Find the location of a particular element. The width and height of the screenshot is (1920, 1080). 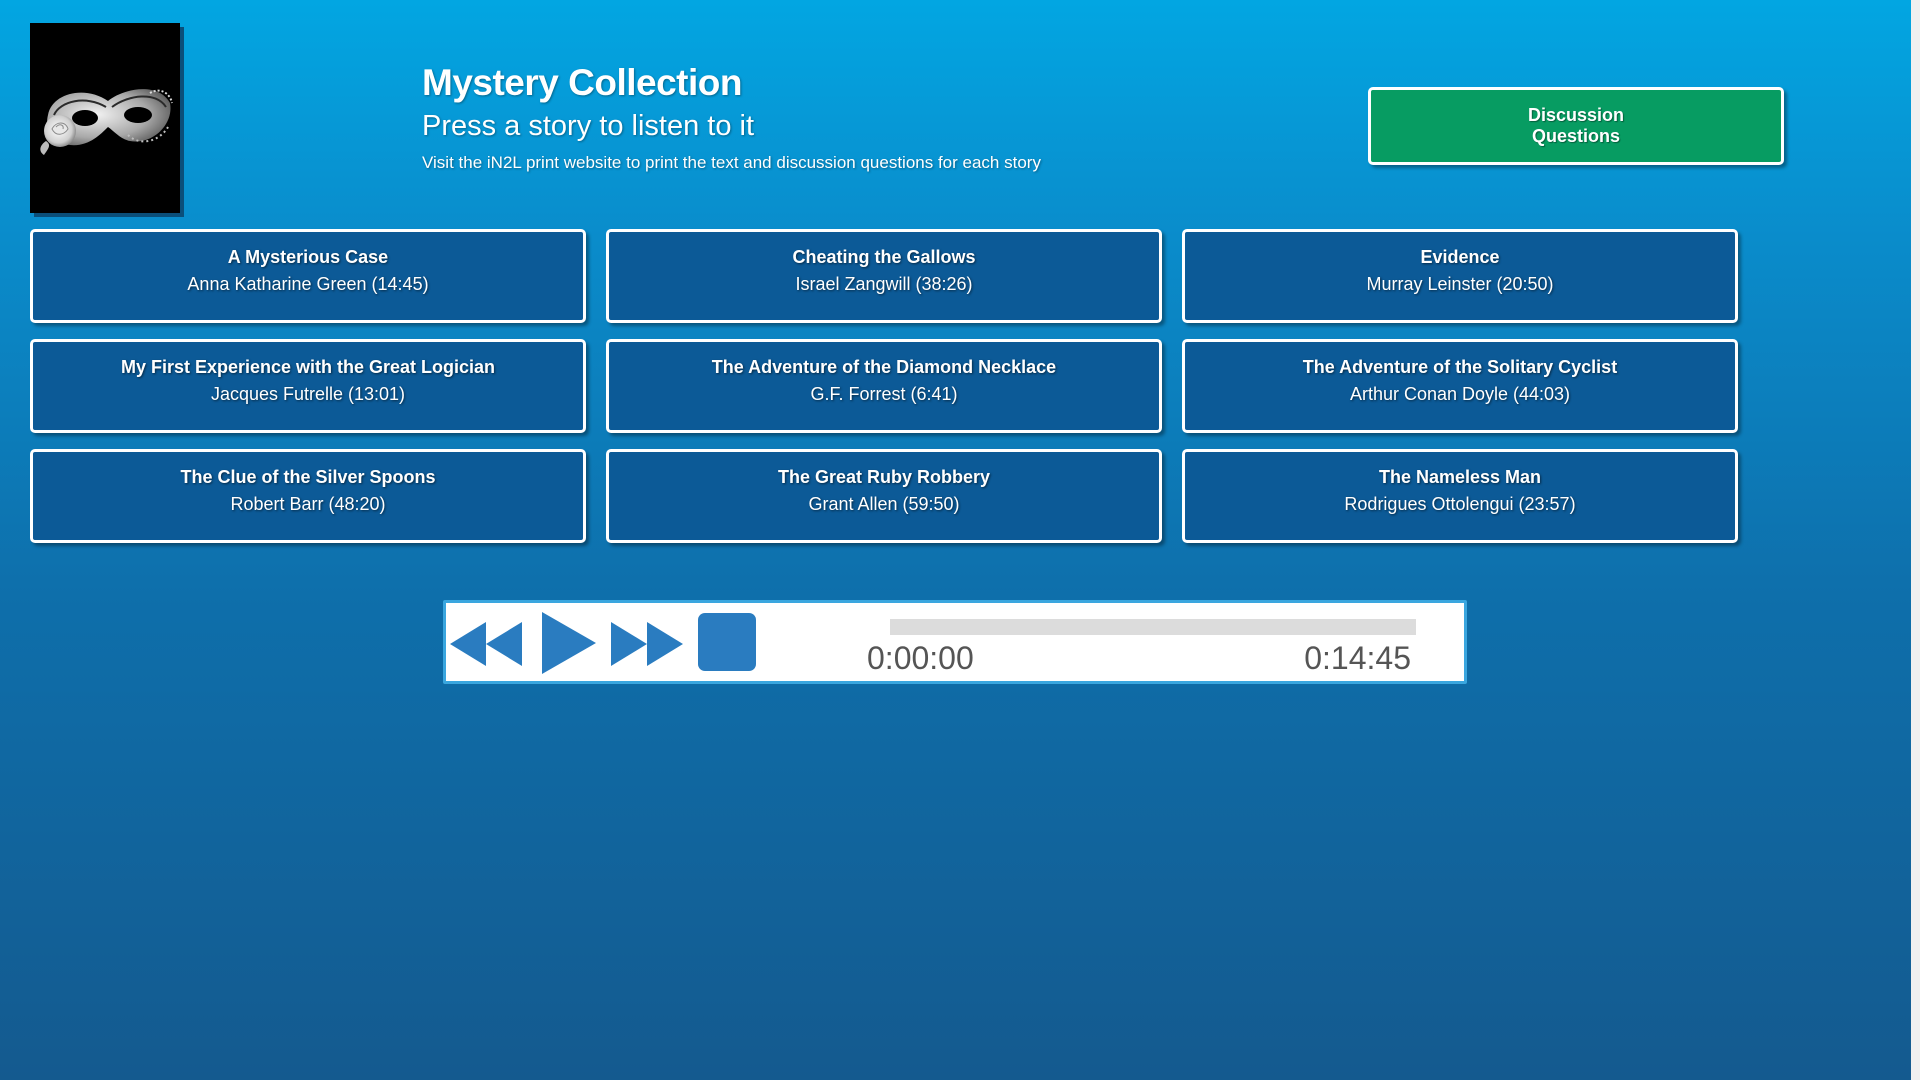

audio-player: 0:00:00 0:14:45 is located at coordinates (955, 642).